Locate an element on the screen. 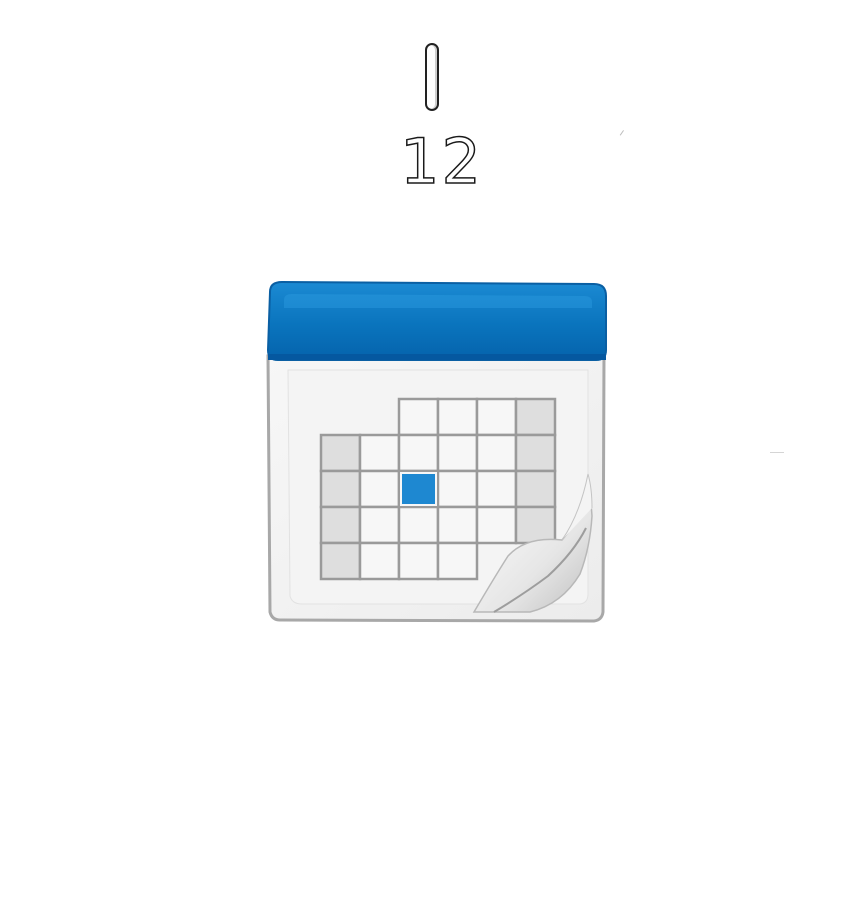 The width and height of the screenshot is (860, 900). vertical-bar-icon is located at coordinates (432, 77).